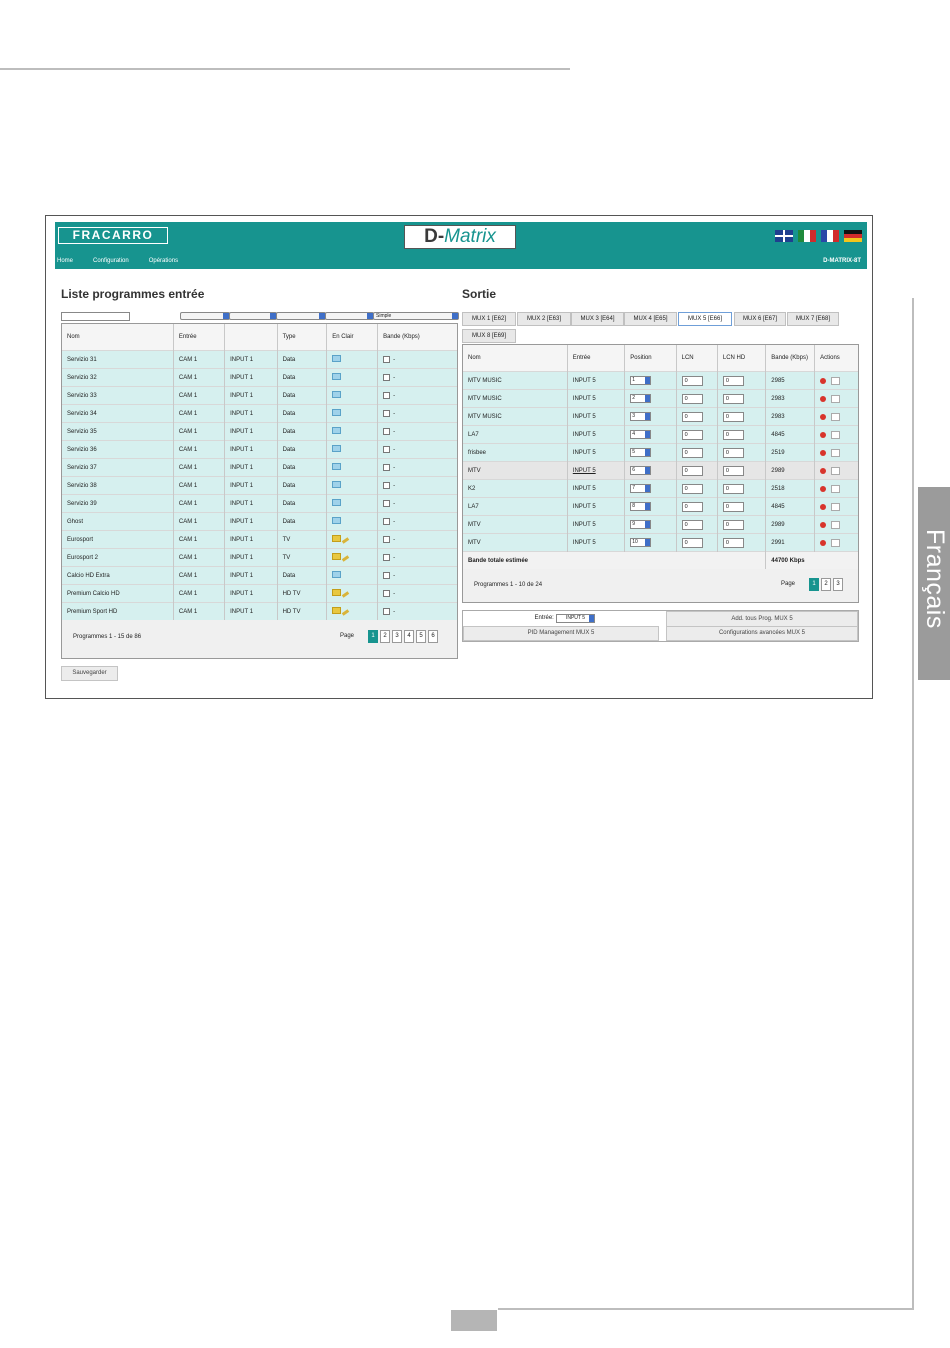  Describe the element at coordinates (641, 416) in the screenshot. I see `position-select: 3` at that location.